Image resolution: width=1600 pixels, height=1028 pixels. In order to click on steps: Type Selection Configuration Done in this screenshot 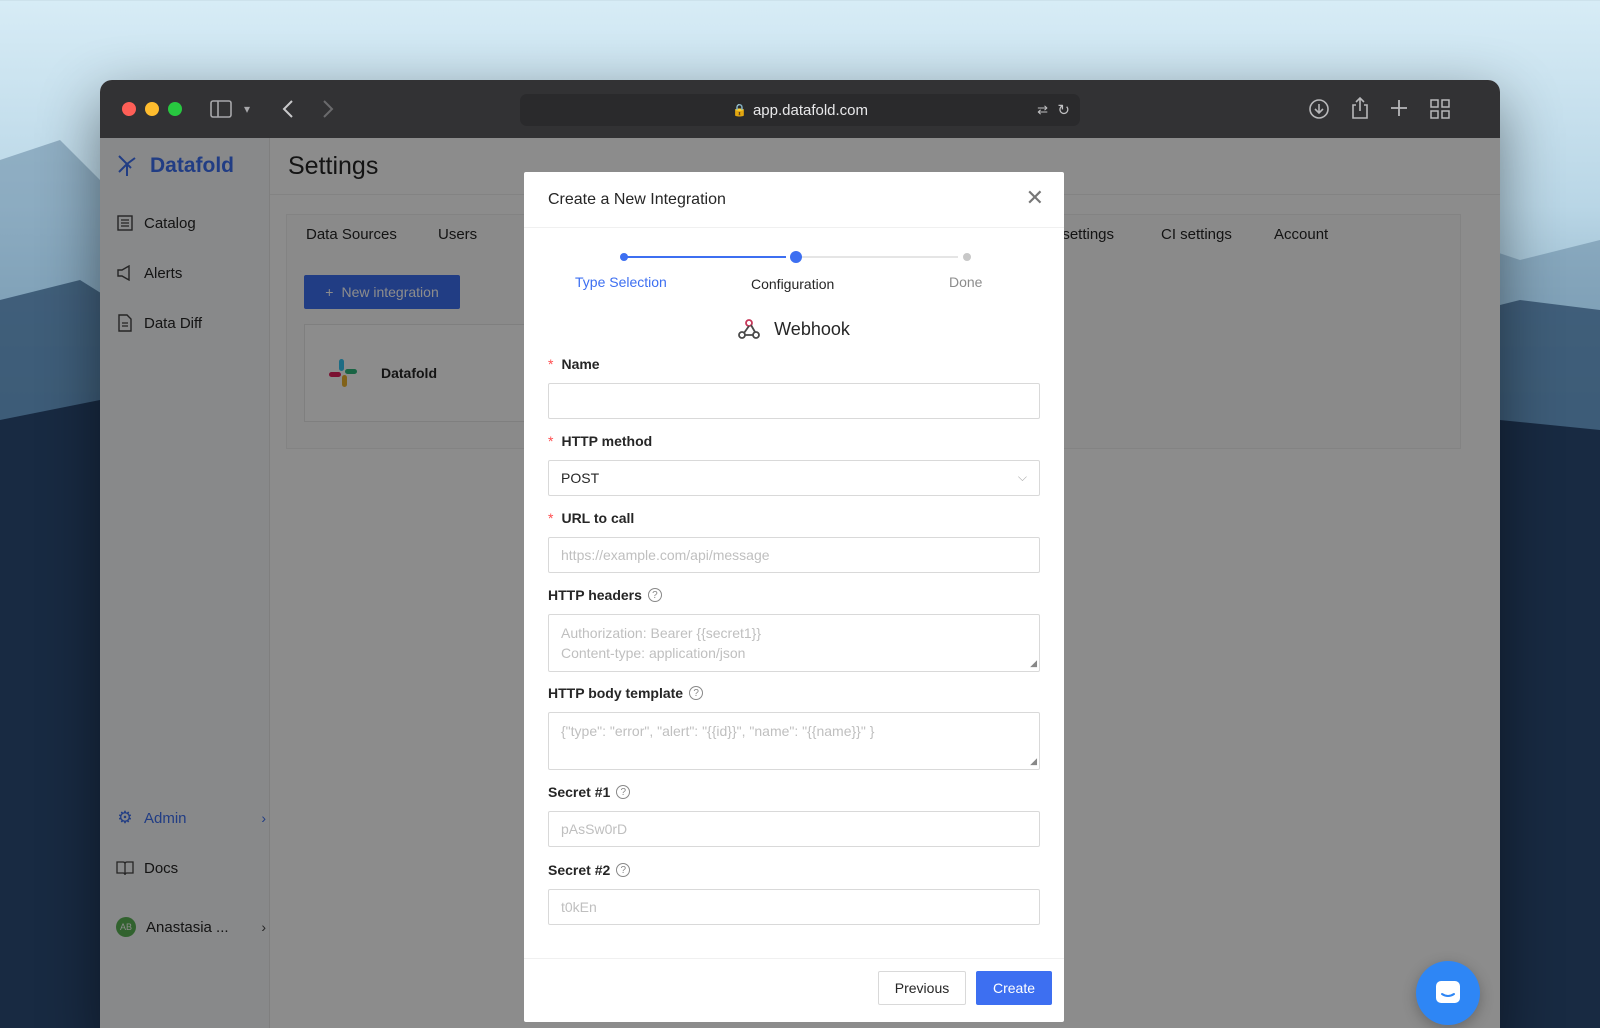, I will do `click(794, 269)`.